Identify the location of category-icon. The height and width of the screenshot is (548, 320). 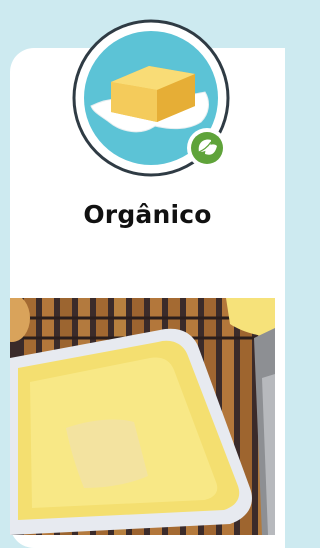
(151, 98).